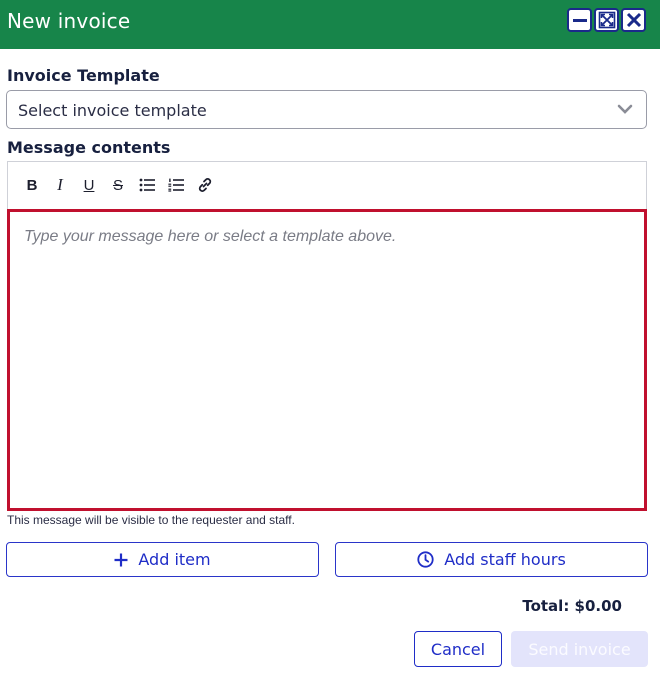 Image resolution: width=660 pixels, height=675 pixels. Describe the element at coordinates (174, 559) in the screenshot. I see `add-item-label: Add item` at that location.